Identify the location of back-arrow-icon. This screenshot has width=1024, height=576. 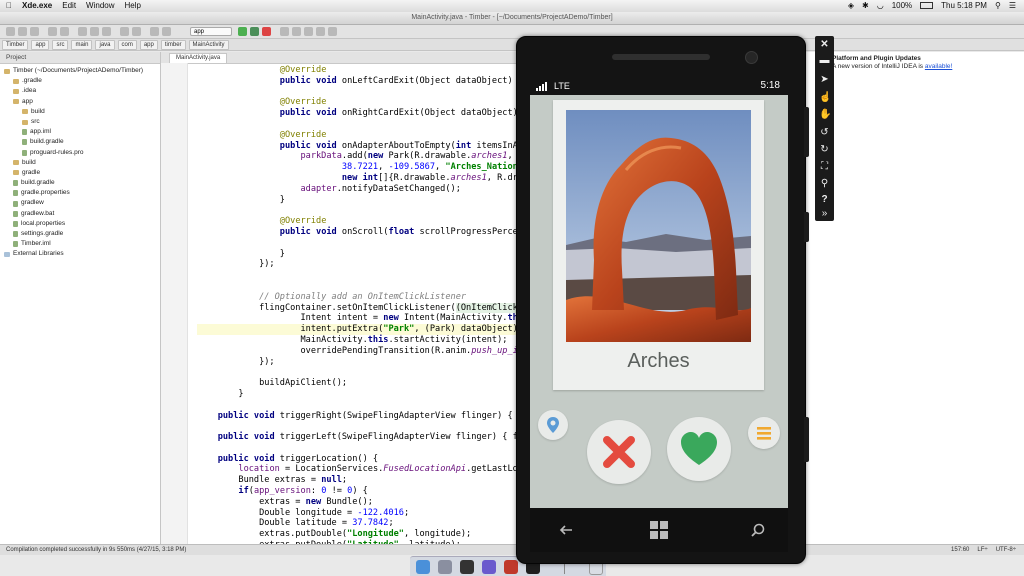
(566, 530).